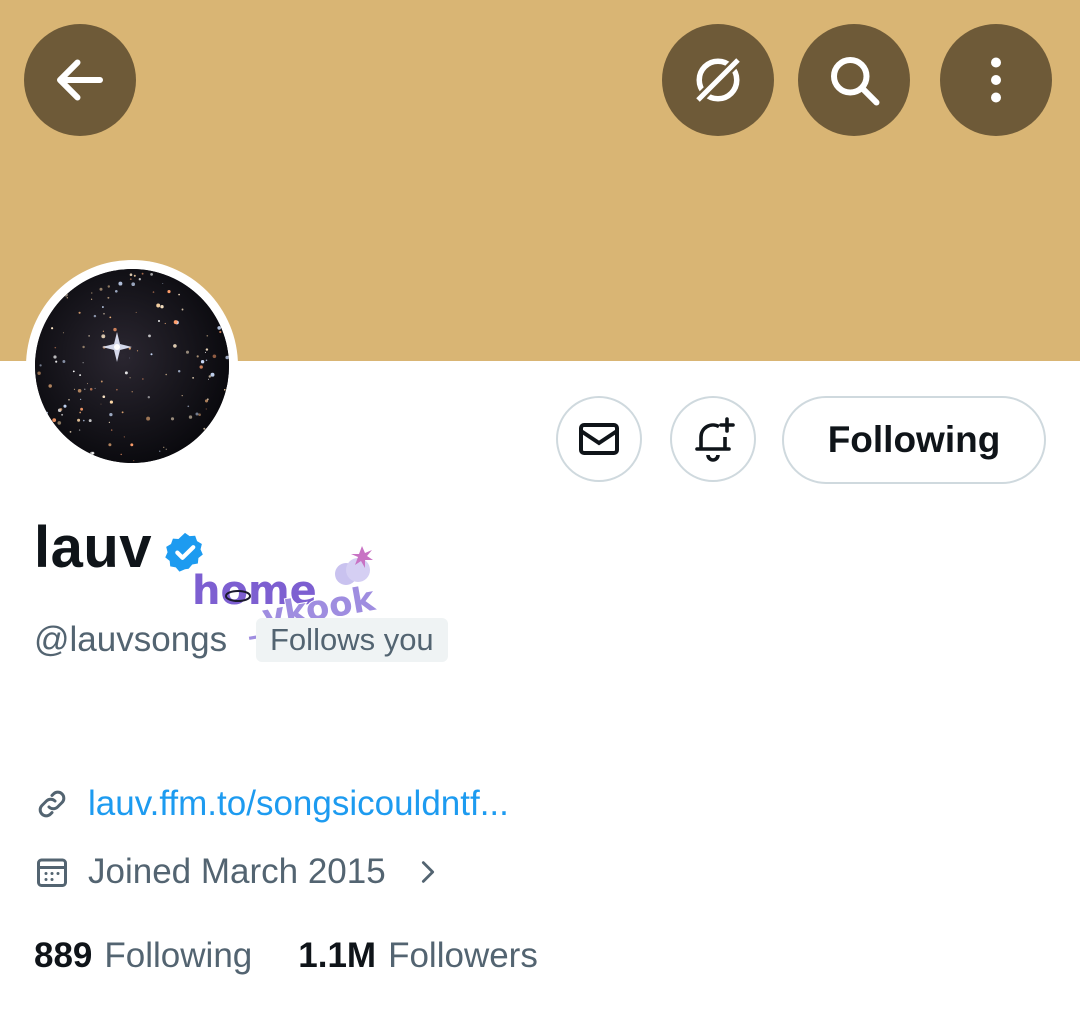 This screenshot has height=1017, width=1080. I want to click on grok-icon, so click(718, 80).